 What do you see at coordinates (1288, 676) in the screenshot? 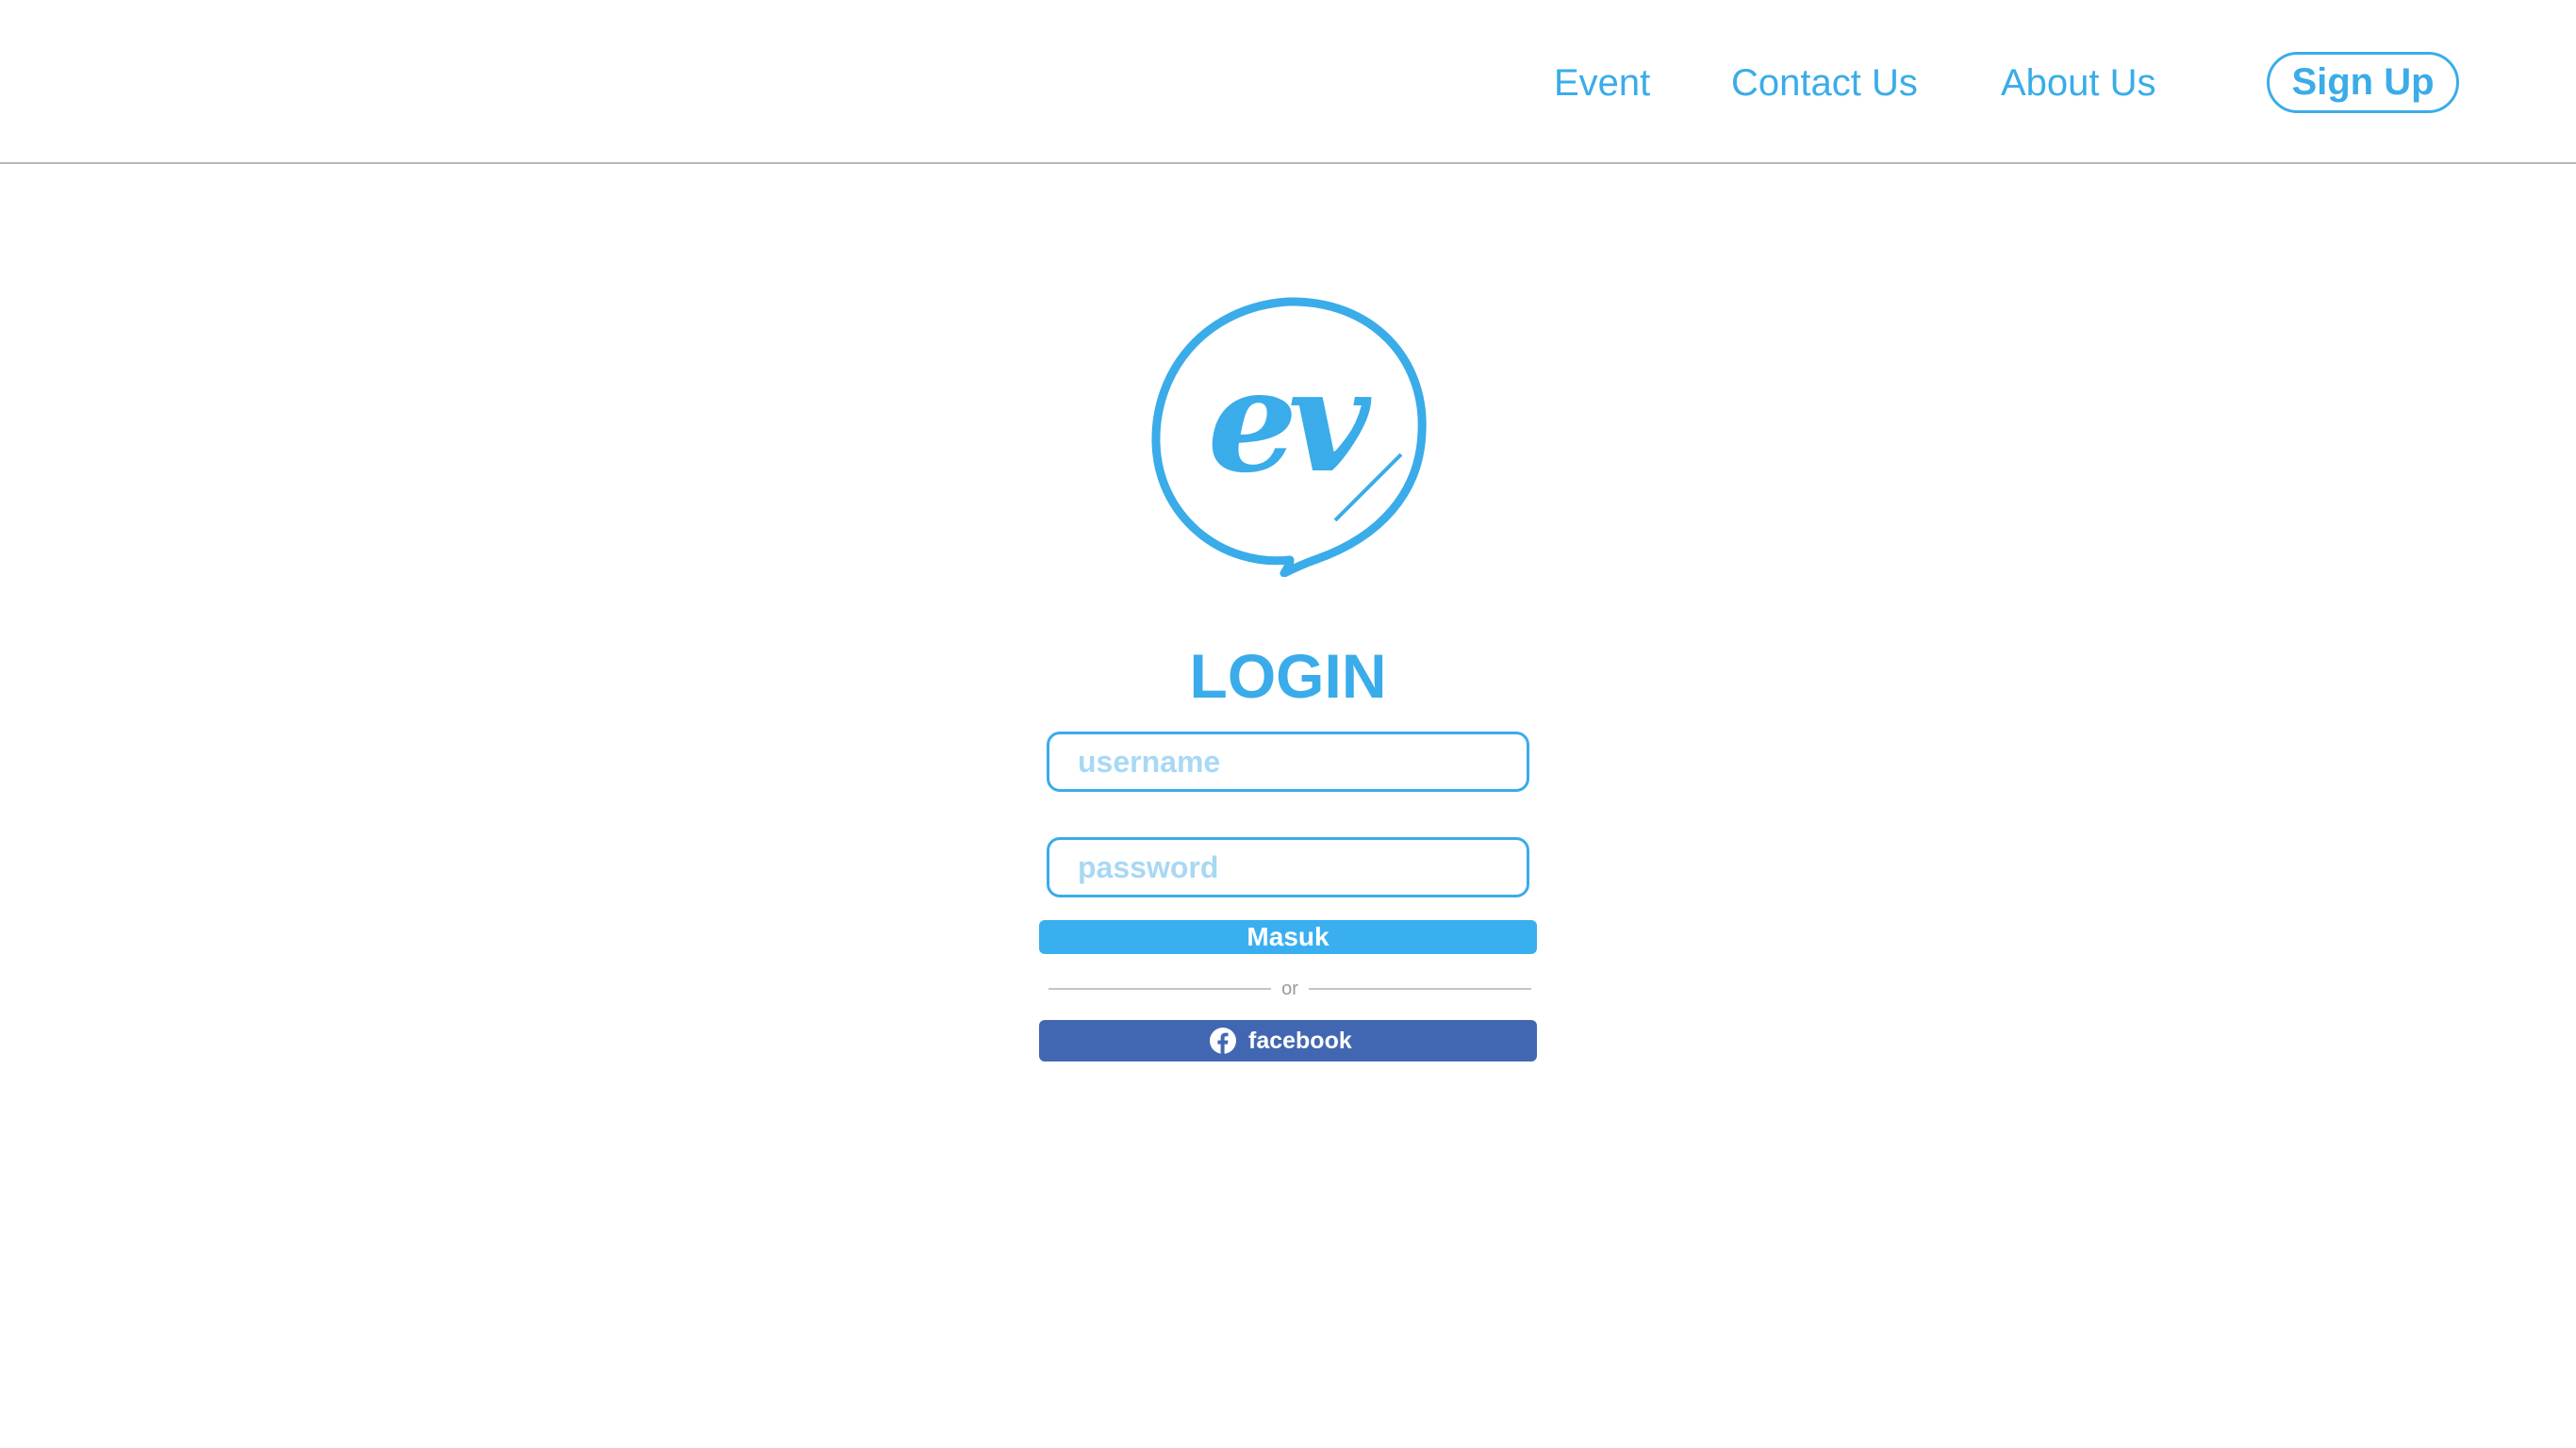
I see `login-title: LOGIN` at bounding box center [1288, 676].